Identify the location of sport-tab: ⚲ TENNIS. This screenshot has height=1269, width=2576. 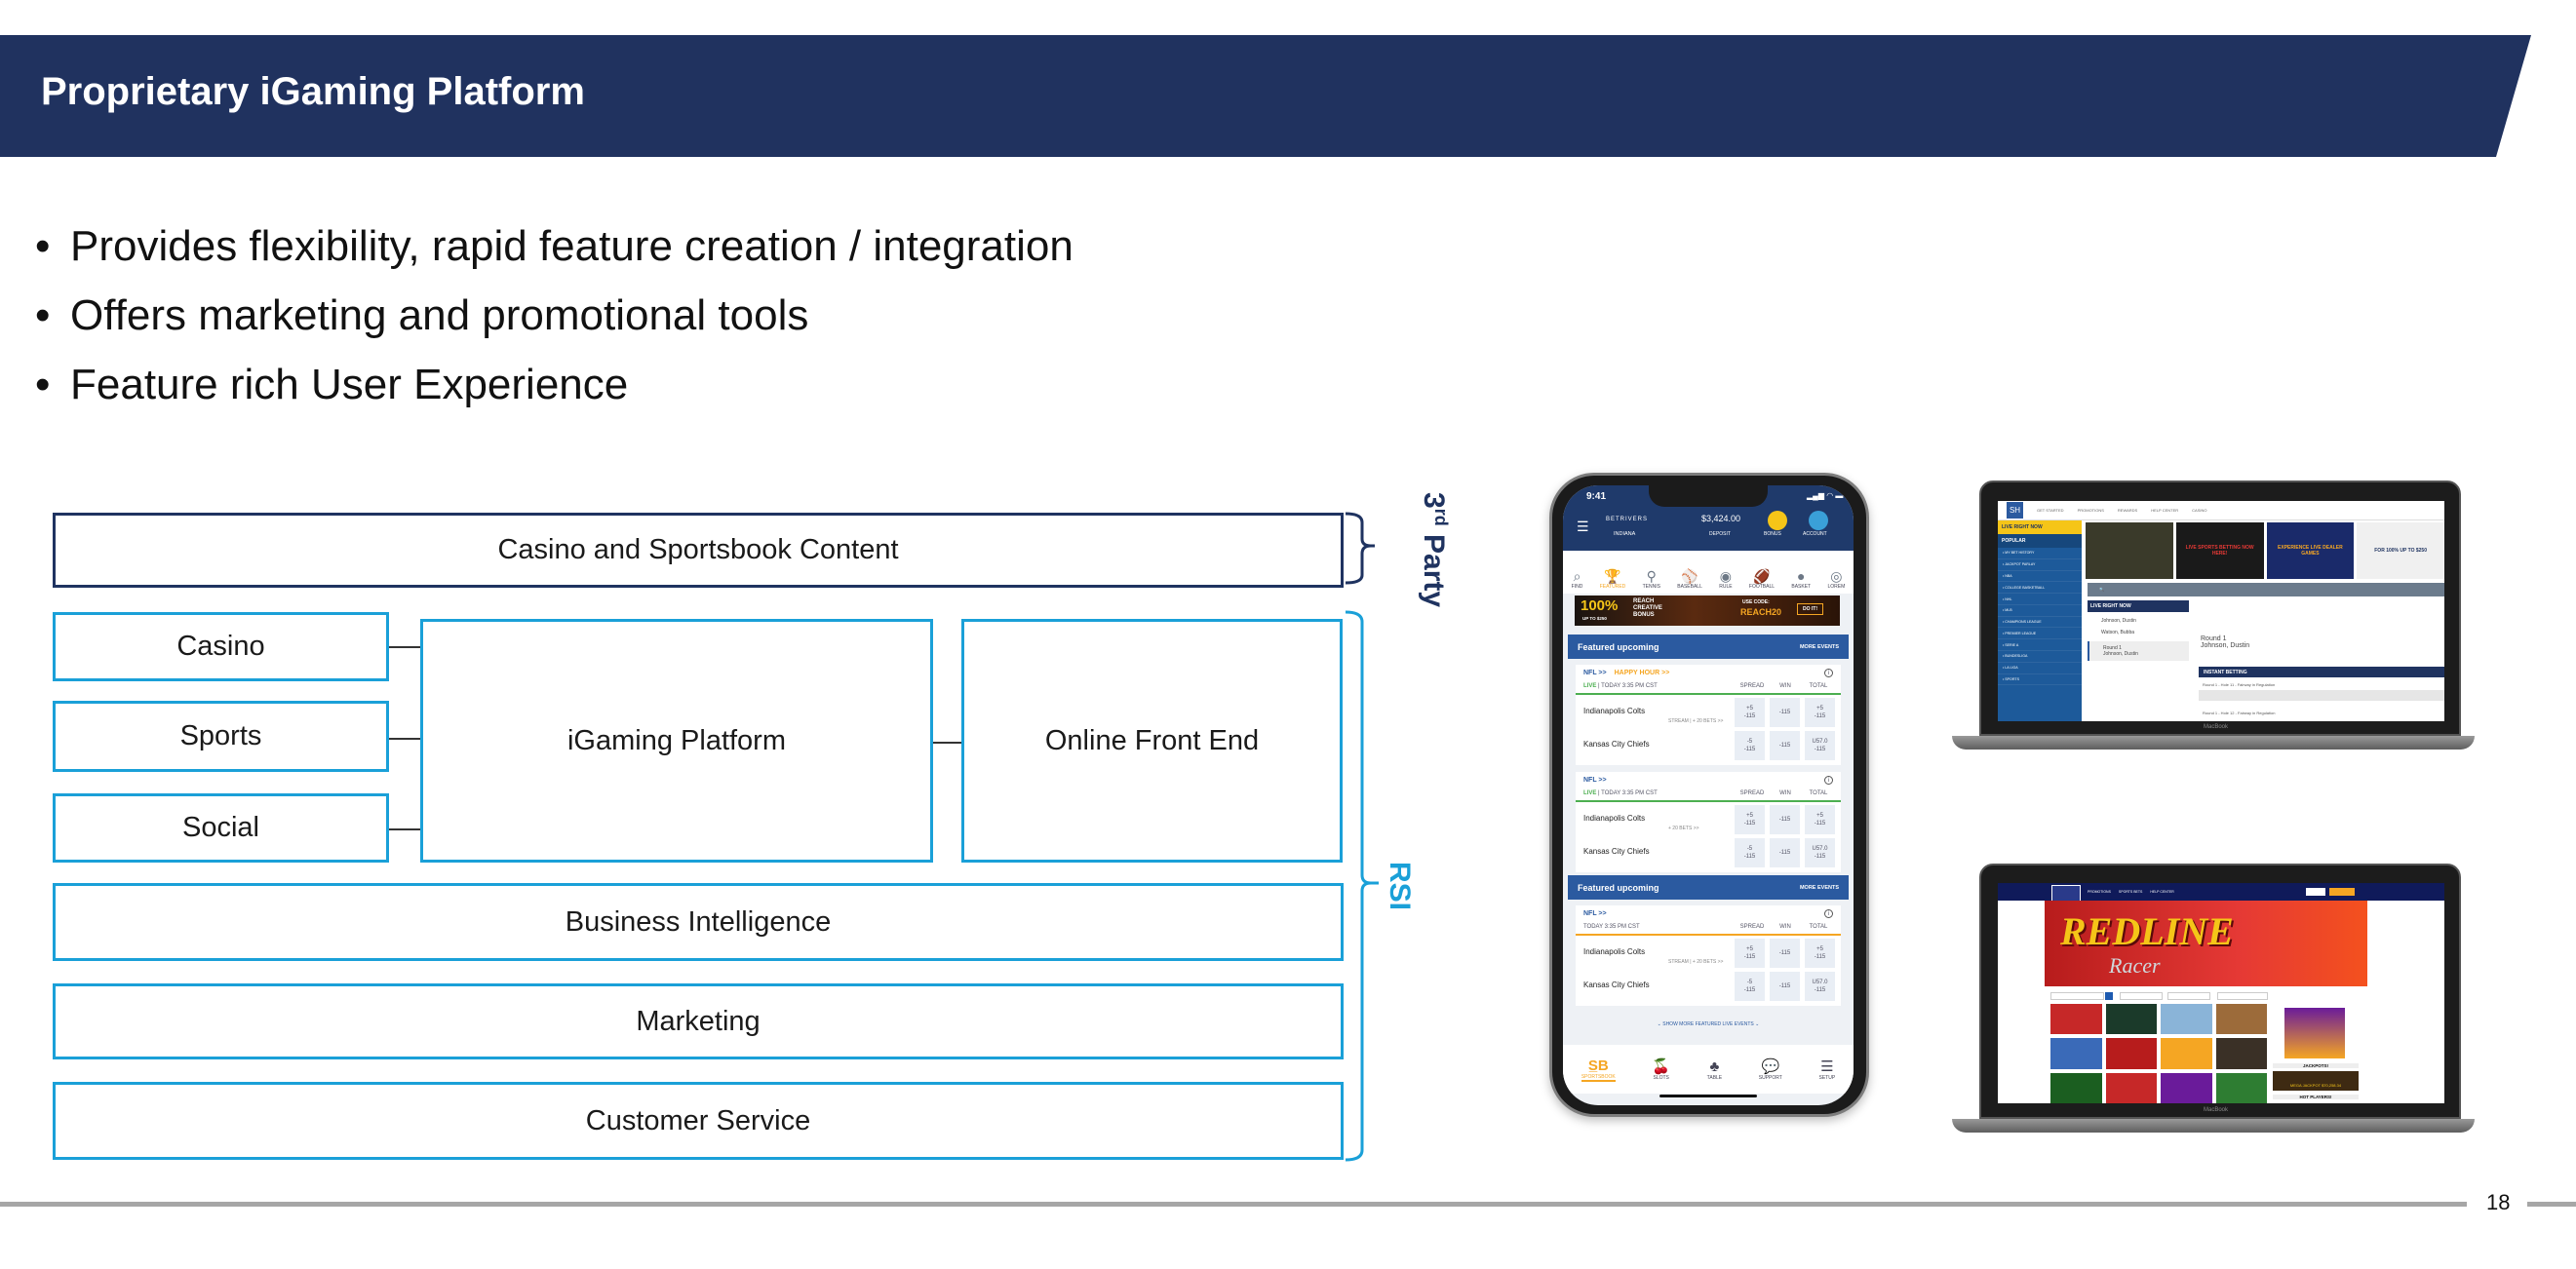
(1651, 579).